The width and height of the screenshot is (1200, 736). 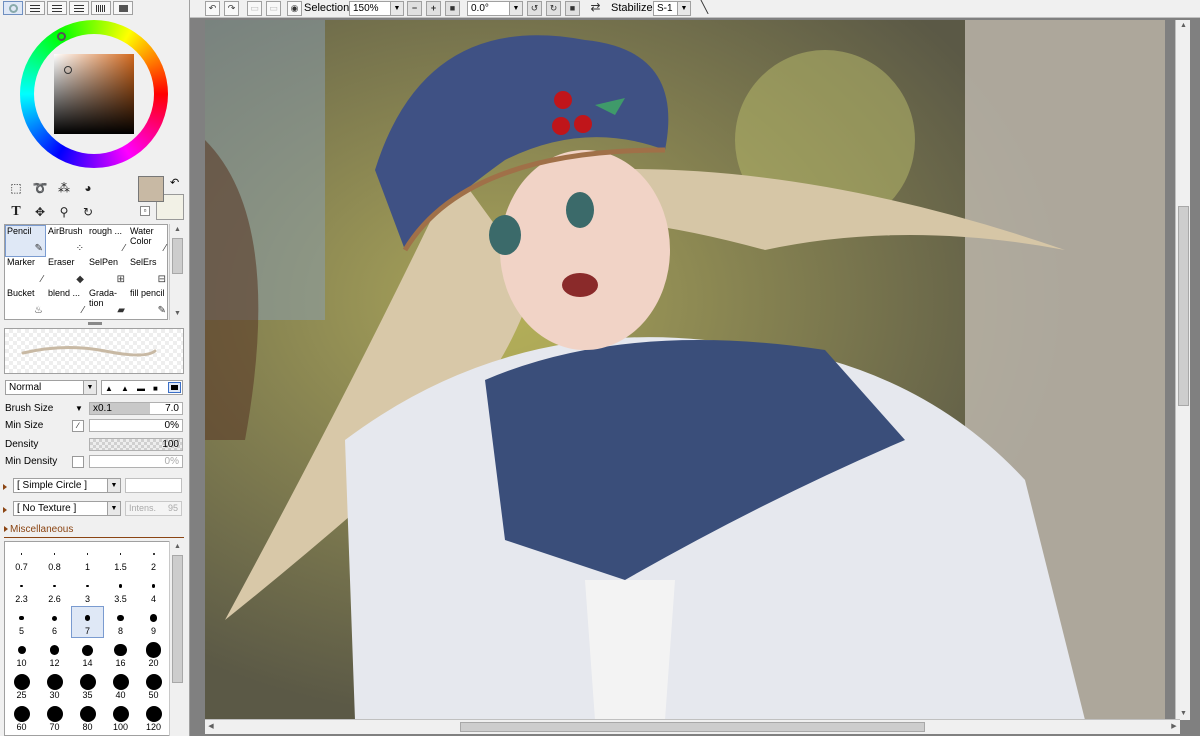 I want to click on splitter-handle, so click(x=95, y=323).